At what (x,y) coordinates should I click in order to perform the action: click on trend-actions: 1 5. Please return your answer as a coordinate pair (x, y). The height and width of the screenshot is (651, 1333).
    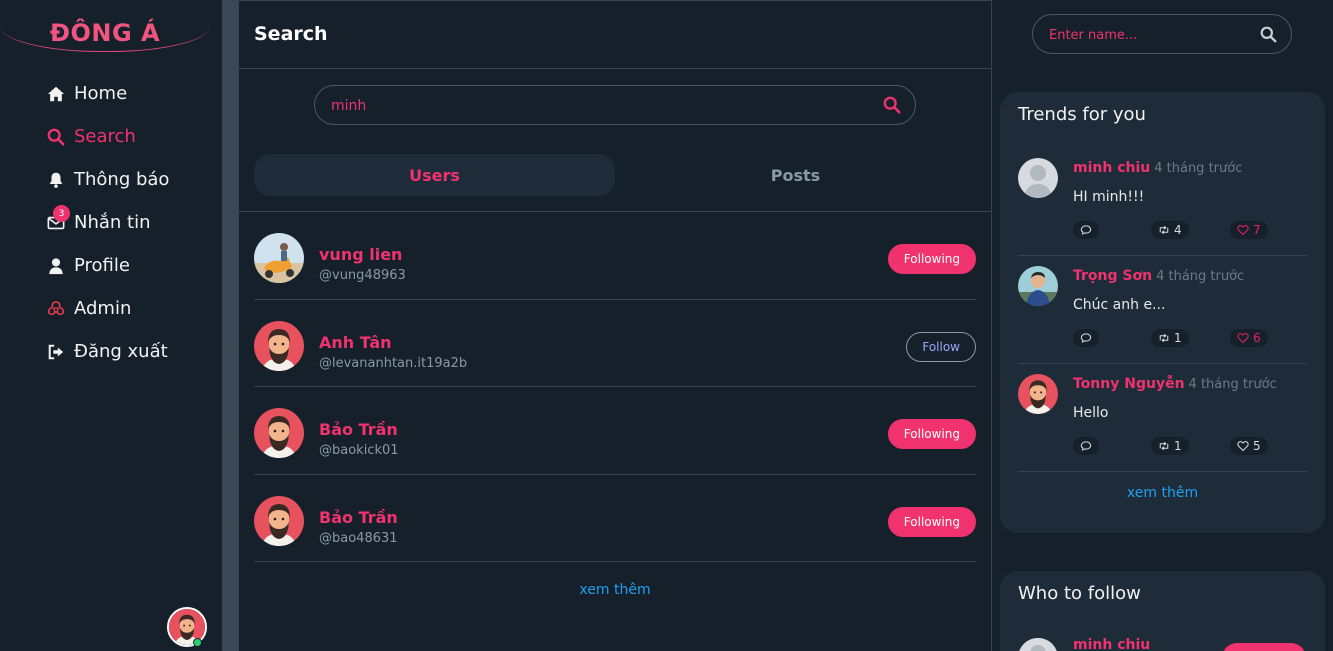
    Looking at the image, I should click on (1190, 446).